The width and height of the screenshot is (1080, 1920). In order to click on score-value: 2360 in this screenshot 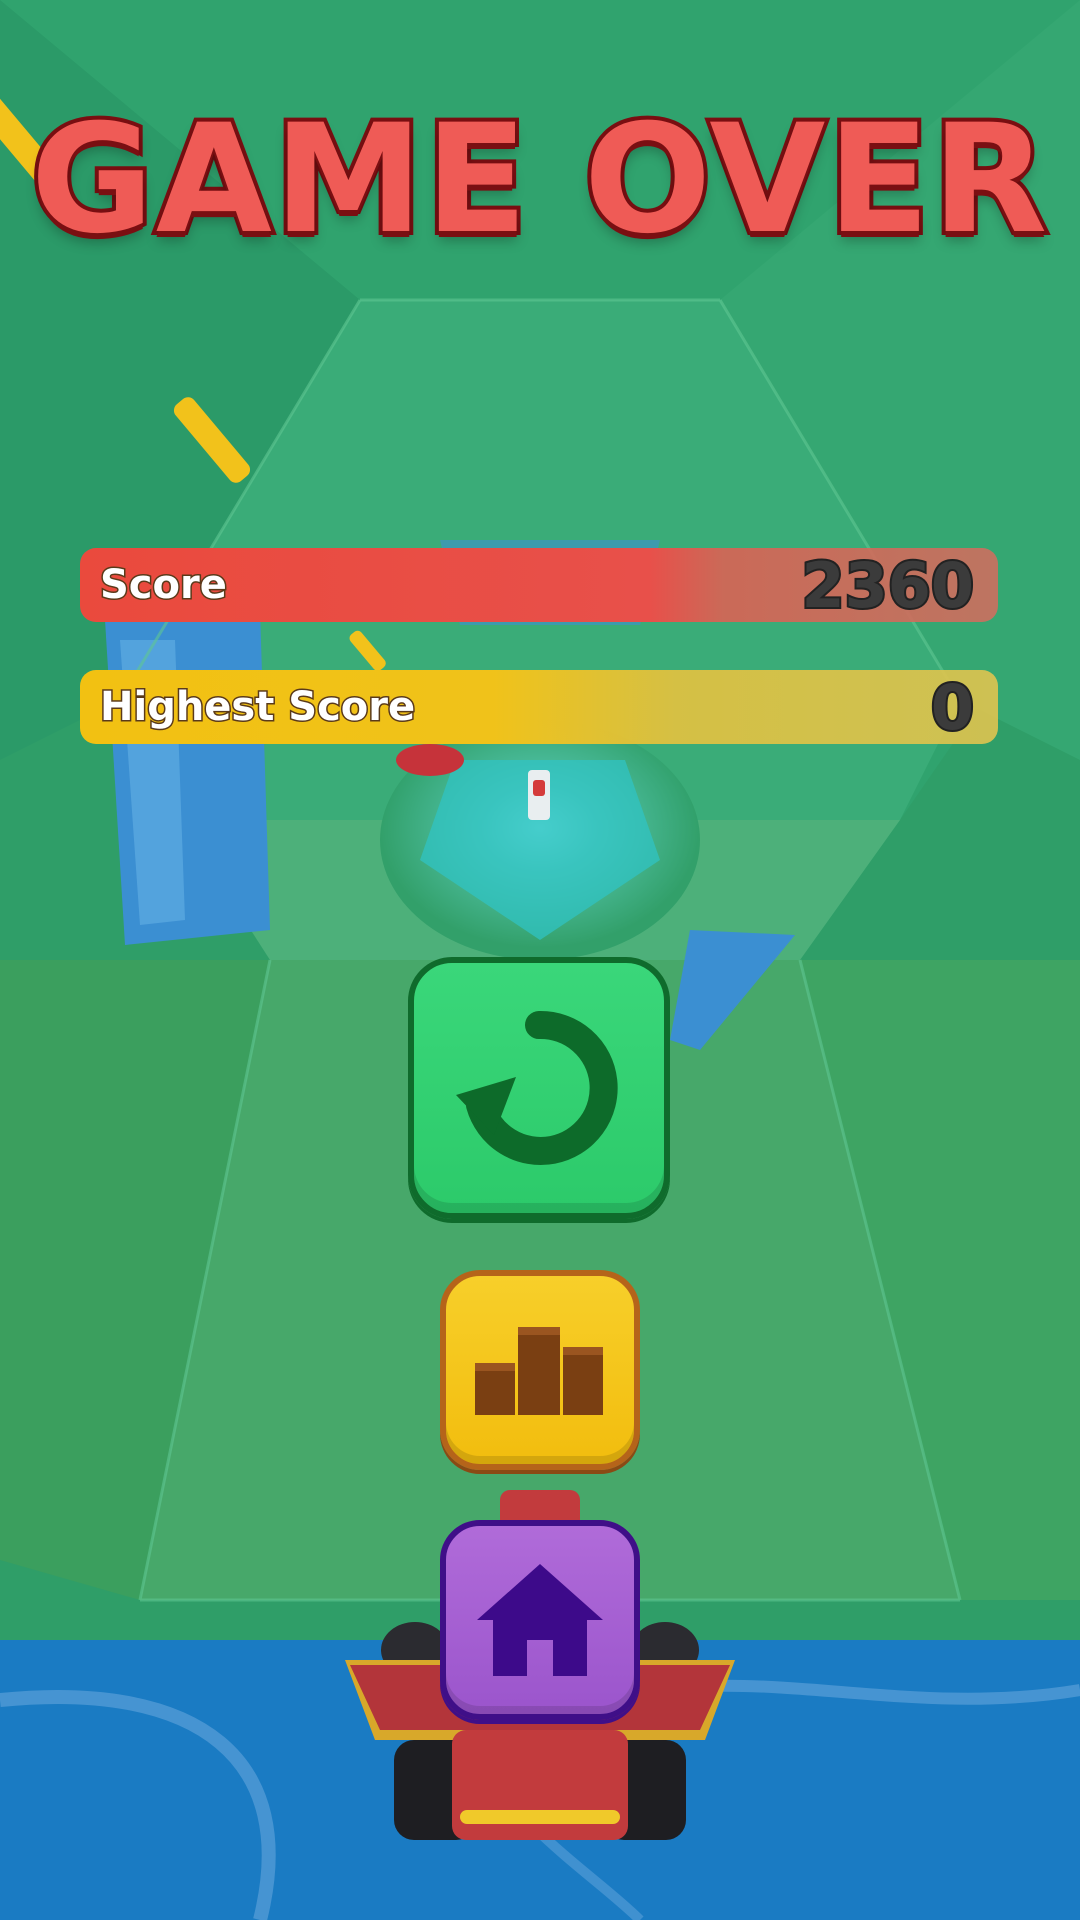, I will do `click(887, 585)`.